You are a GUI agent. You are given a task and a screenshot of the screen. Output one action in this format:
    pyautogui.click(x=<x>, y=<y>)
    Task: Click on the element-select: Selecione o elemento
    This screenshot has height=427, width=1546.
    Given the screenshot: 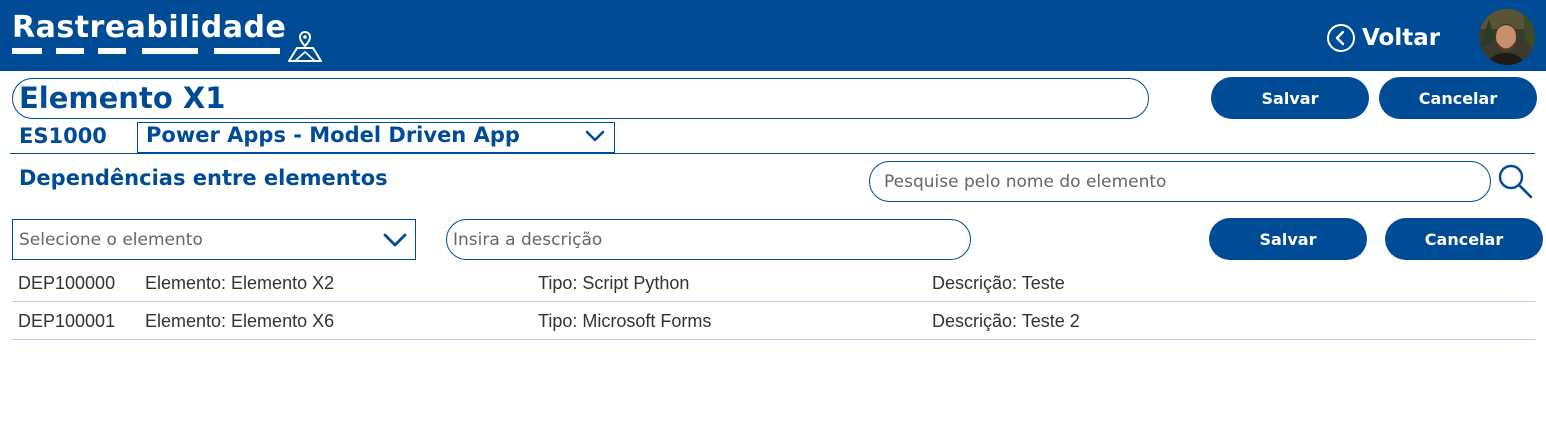 What is the action you would take?
    pyautogui.click(x=214, y=239)
    